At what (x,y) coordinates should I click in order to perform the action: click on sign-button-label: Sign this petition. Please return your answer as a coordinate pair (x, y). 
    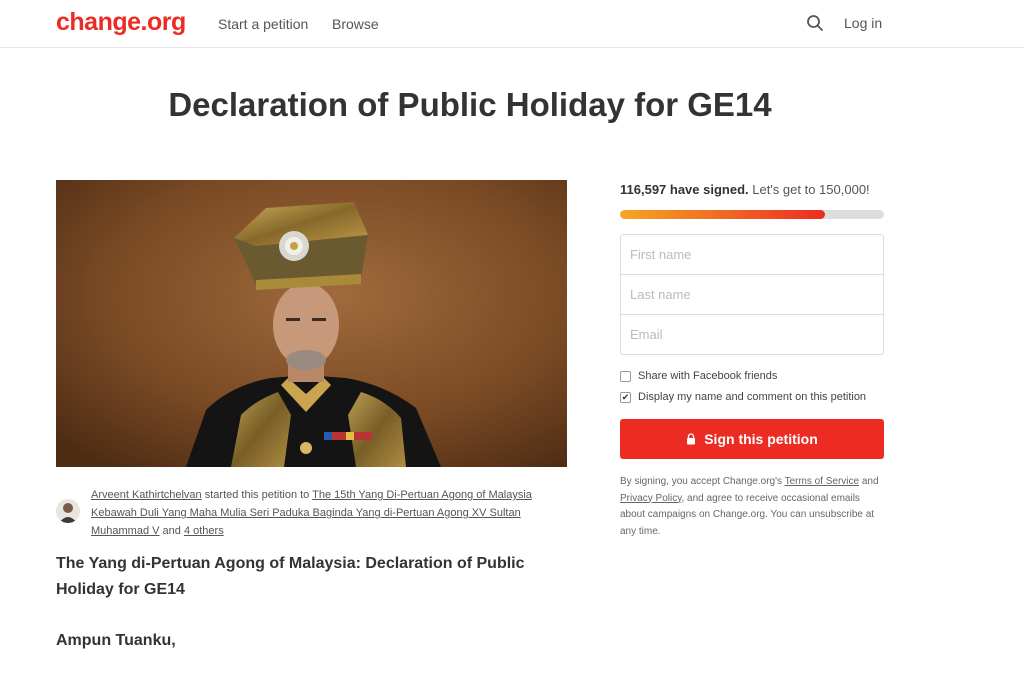
    Looking at the image, I should click on (761, 439).